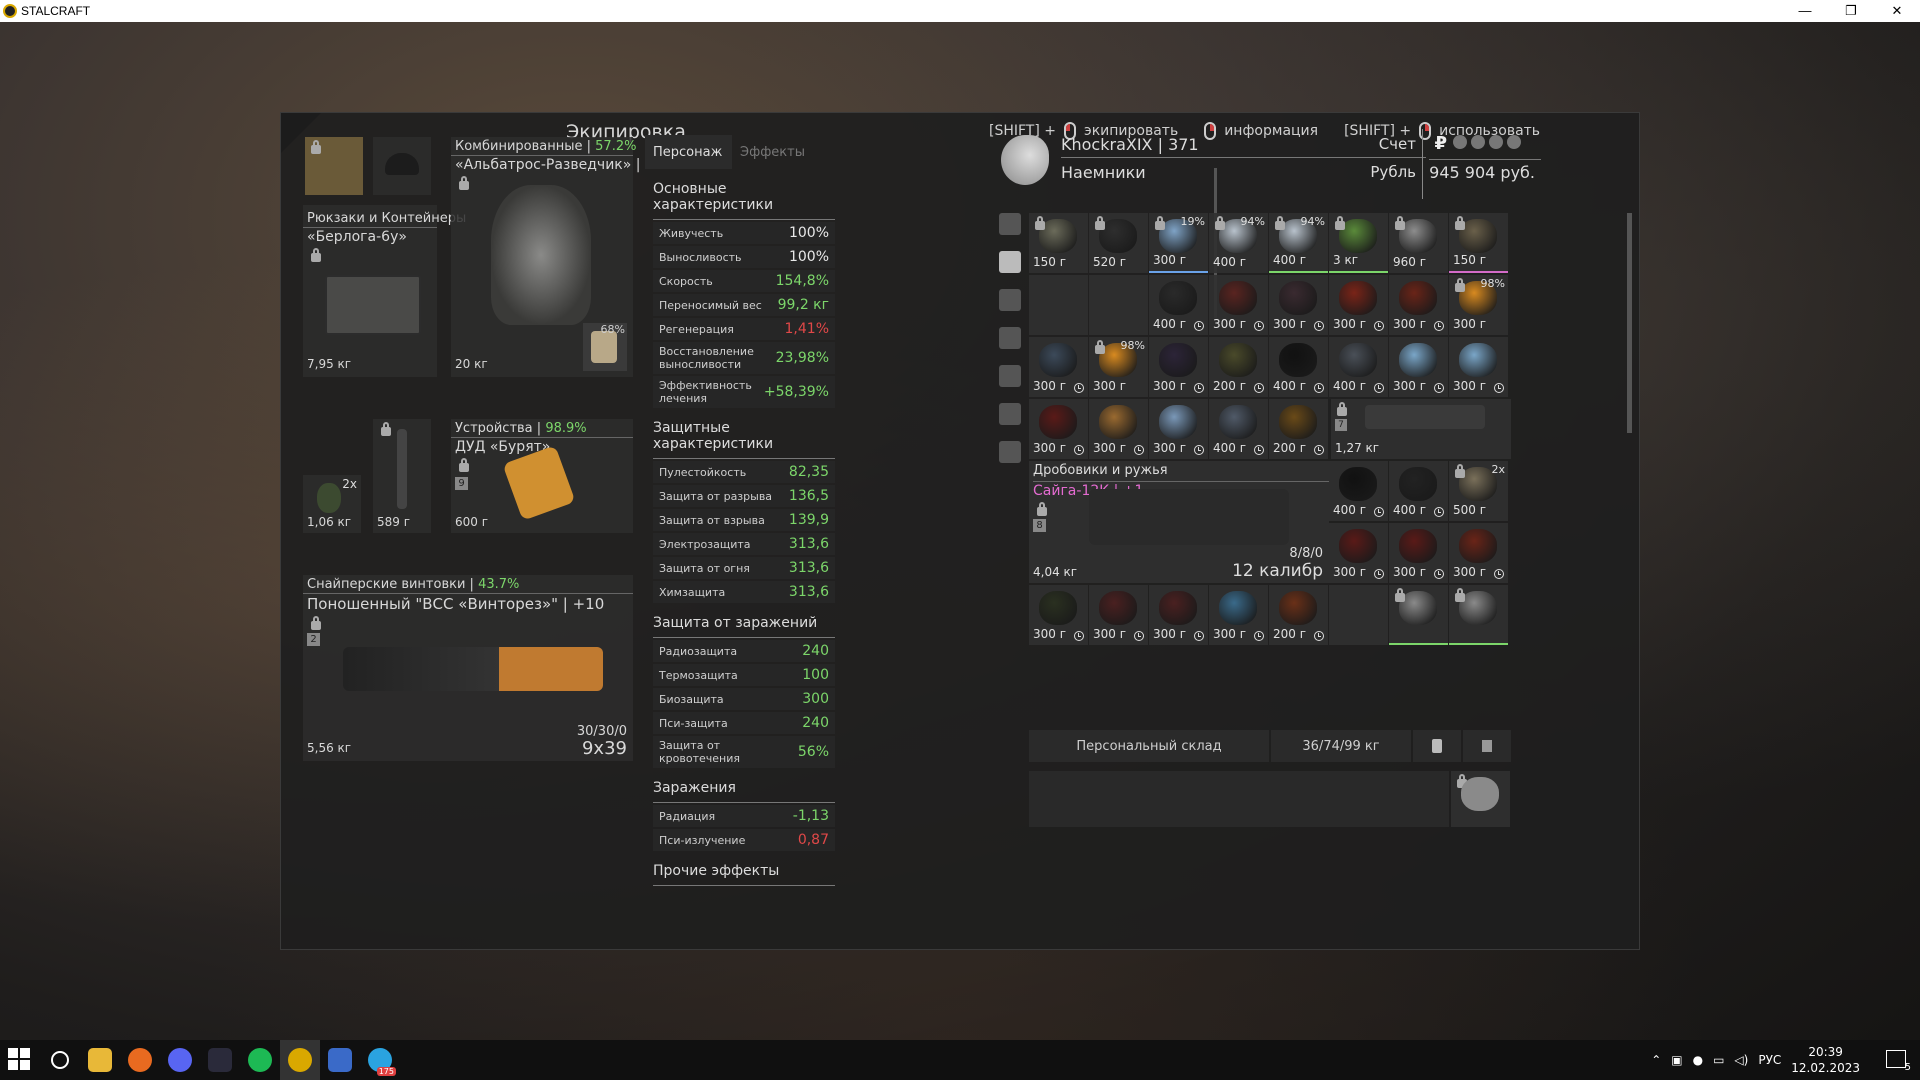 The height and width of the screenshot is (1080, 1920). I want to click on grid-view-icon, so click(1010, 262).